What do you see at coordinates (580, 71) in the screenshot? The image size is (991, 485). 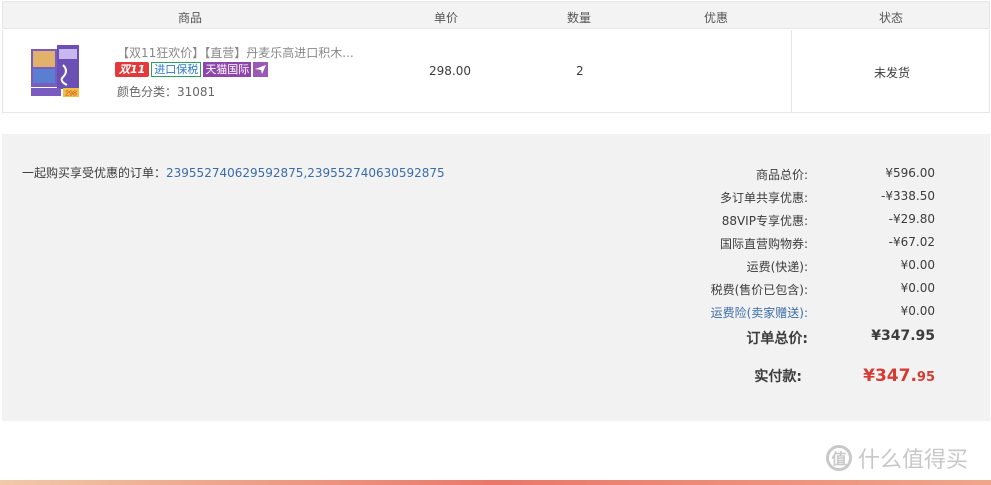 I see `quantity-value: 2` at bounding box center [580, 71].